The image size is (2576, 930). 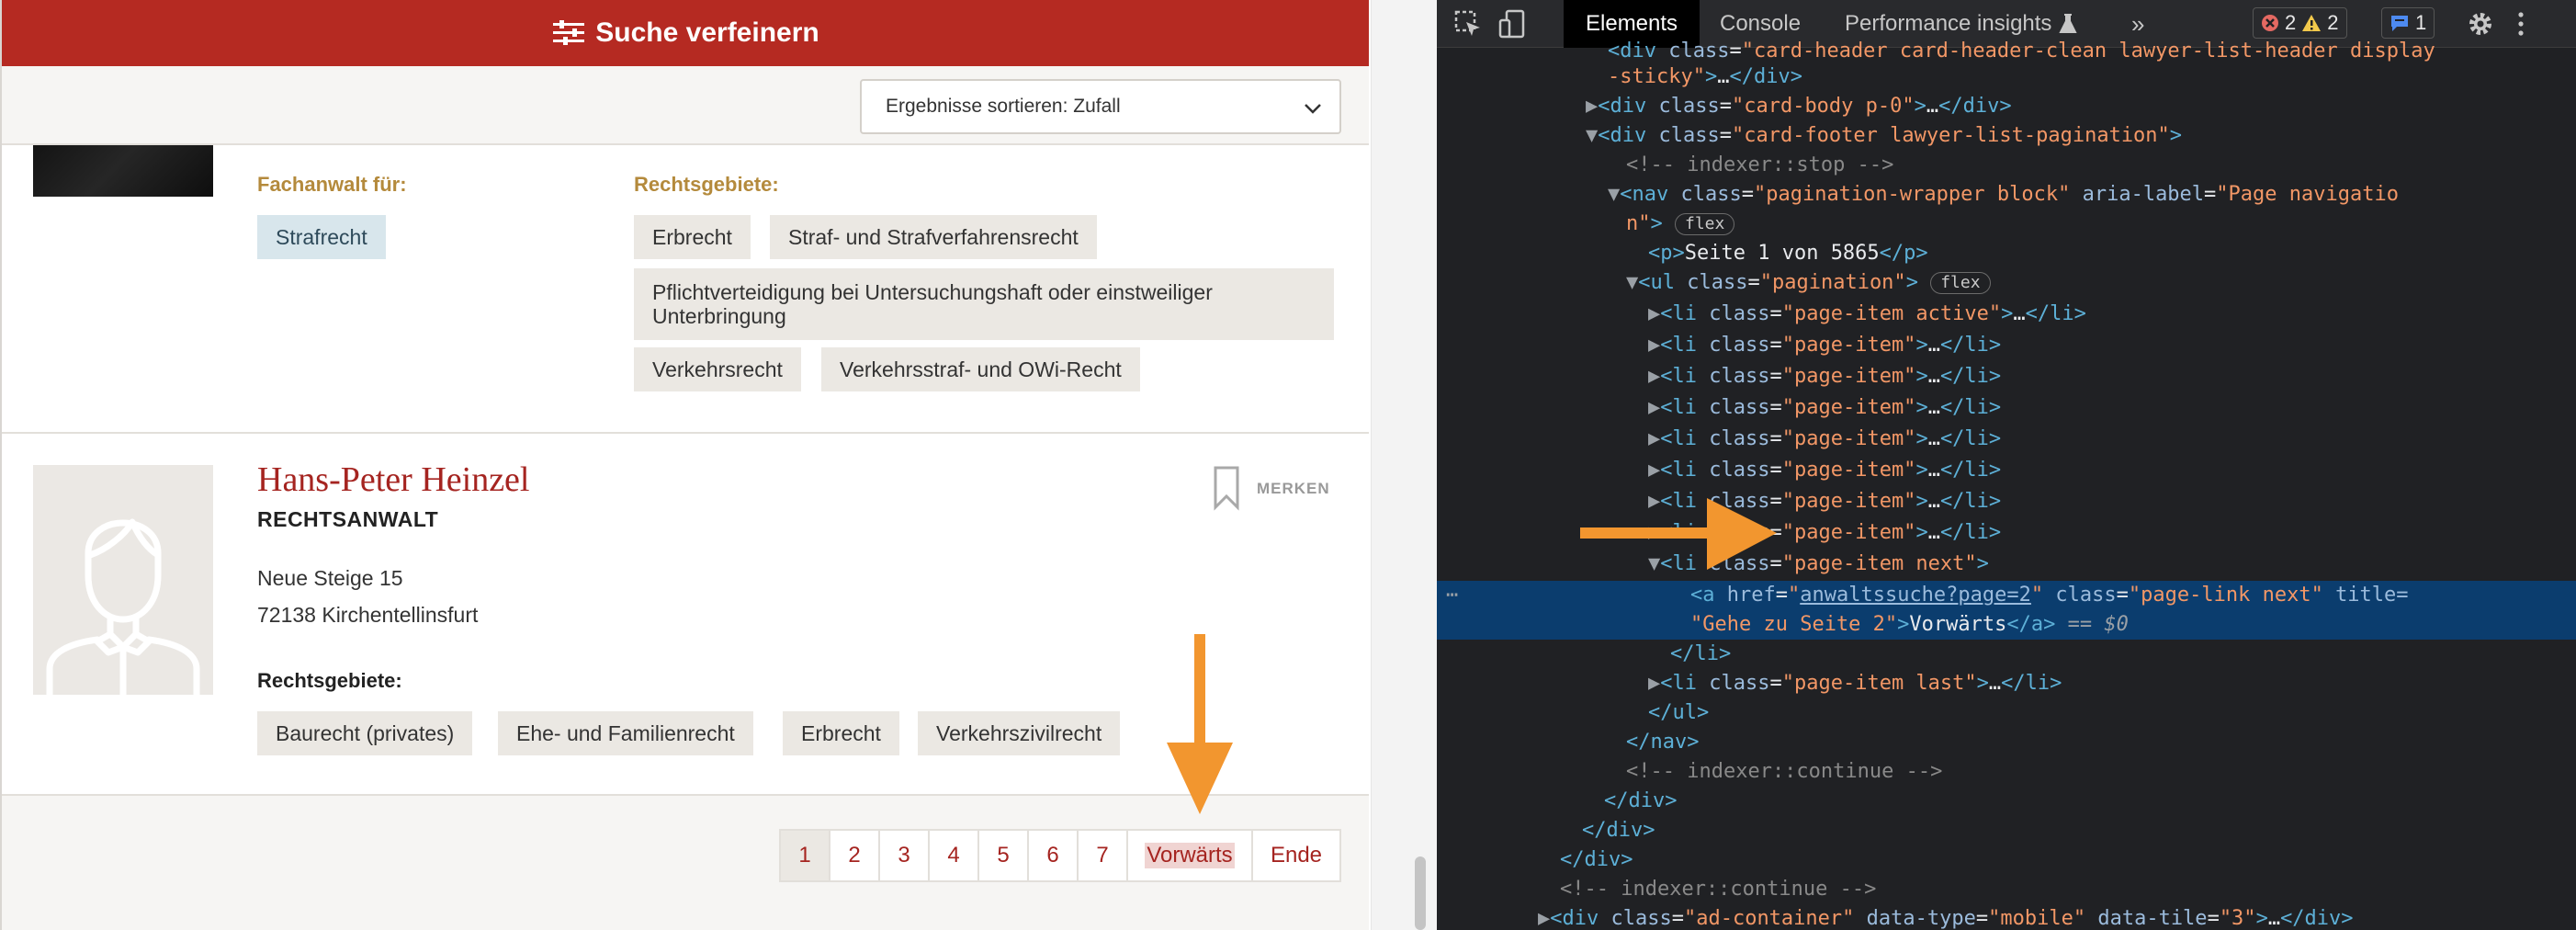 I want to click on person-placeholder-icon, so click(x=123, y=608).